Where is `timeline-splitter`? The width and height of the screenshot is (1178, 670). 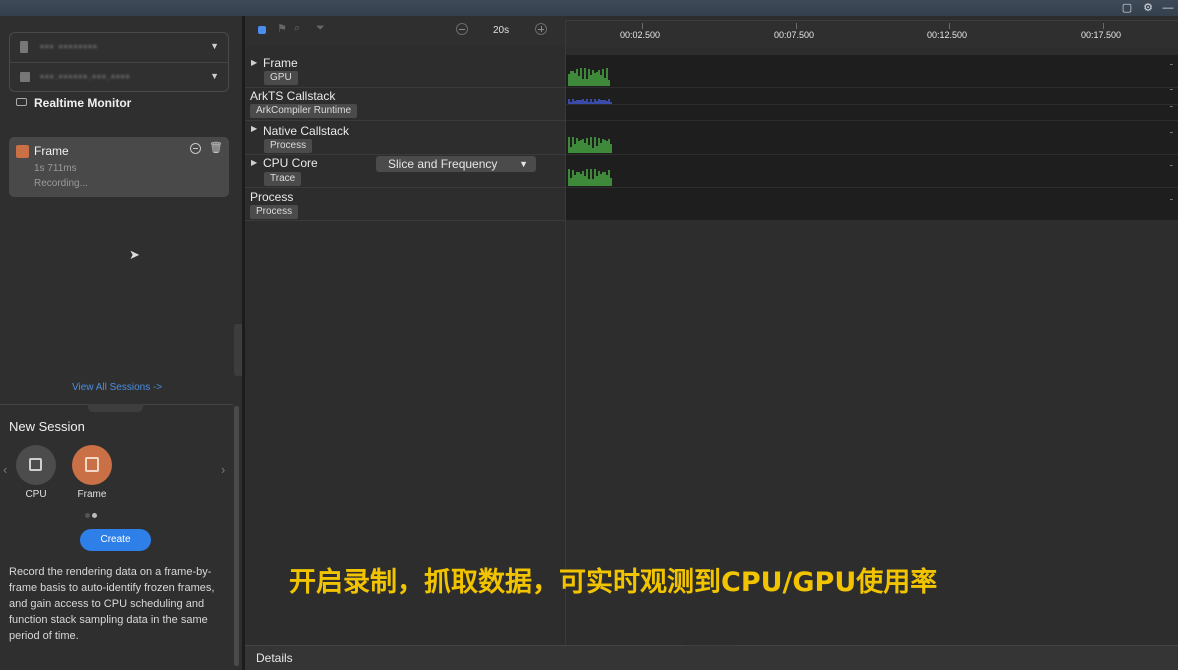
timeline-splitter is located at coordinates (565, 332).